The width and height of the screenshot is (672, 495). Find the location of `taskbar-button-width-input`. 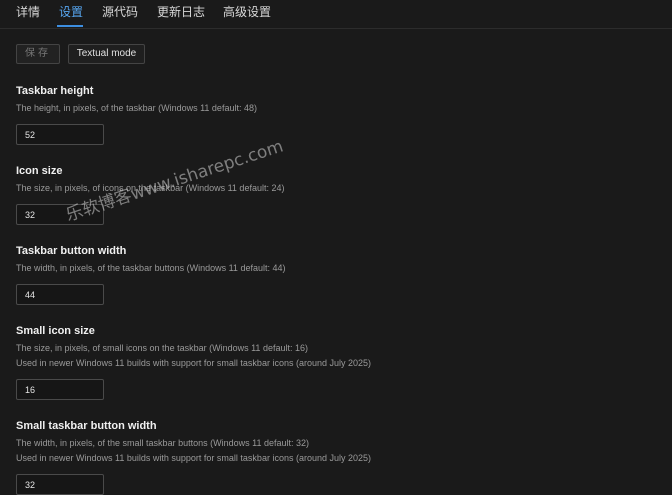

taskbar-button-width-input is located at coordinates (60, 294).